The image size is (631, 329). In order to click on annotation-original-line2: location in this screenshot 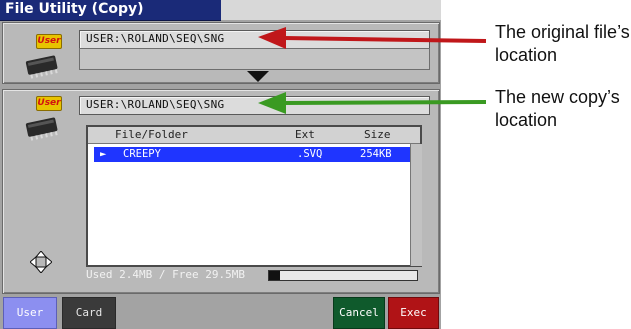, I will do `click(526, 55)`.